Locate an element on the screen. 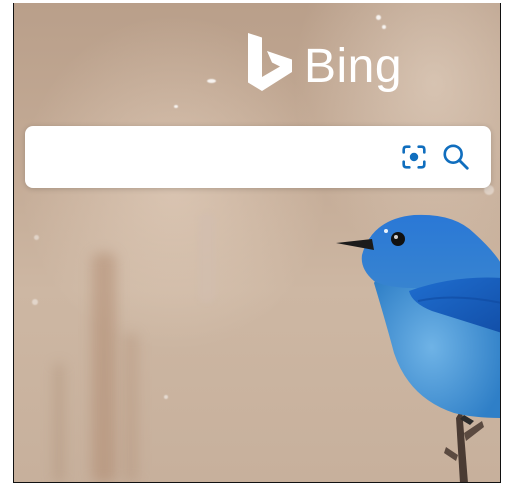 The width and height of the screenshot is (506, 489). search-button is located at coordinates (456, 157).